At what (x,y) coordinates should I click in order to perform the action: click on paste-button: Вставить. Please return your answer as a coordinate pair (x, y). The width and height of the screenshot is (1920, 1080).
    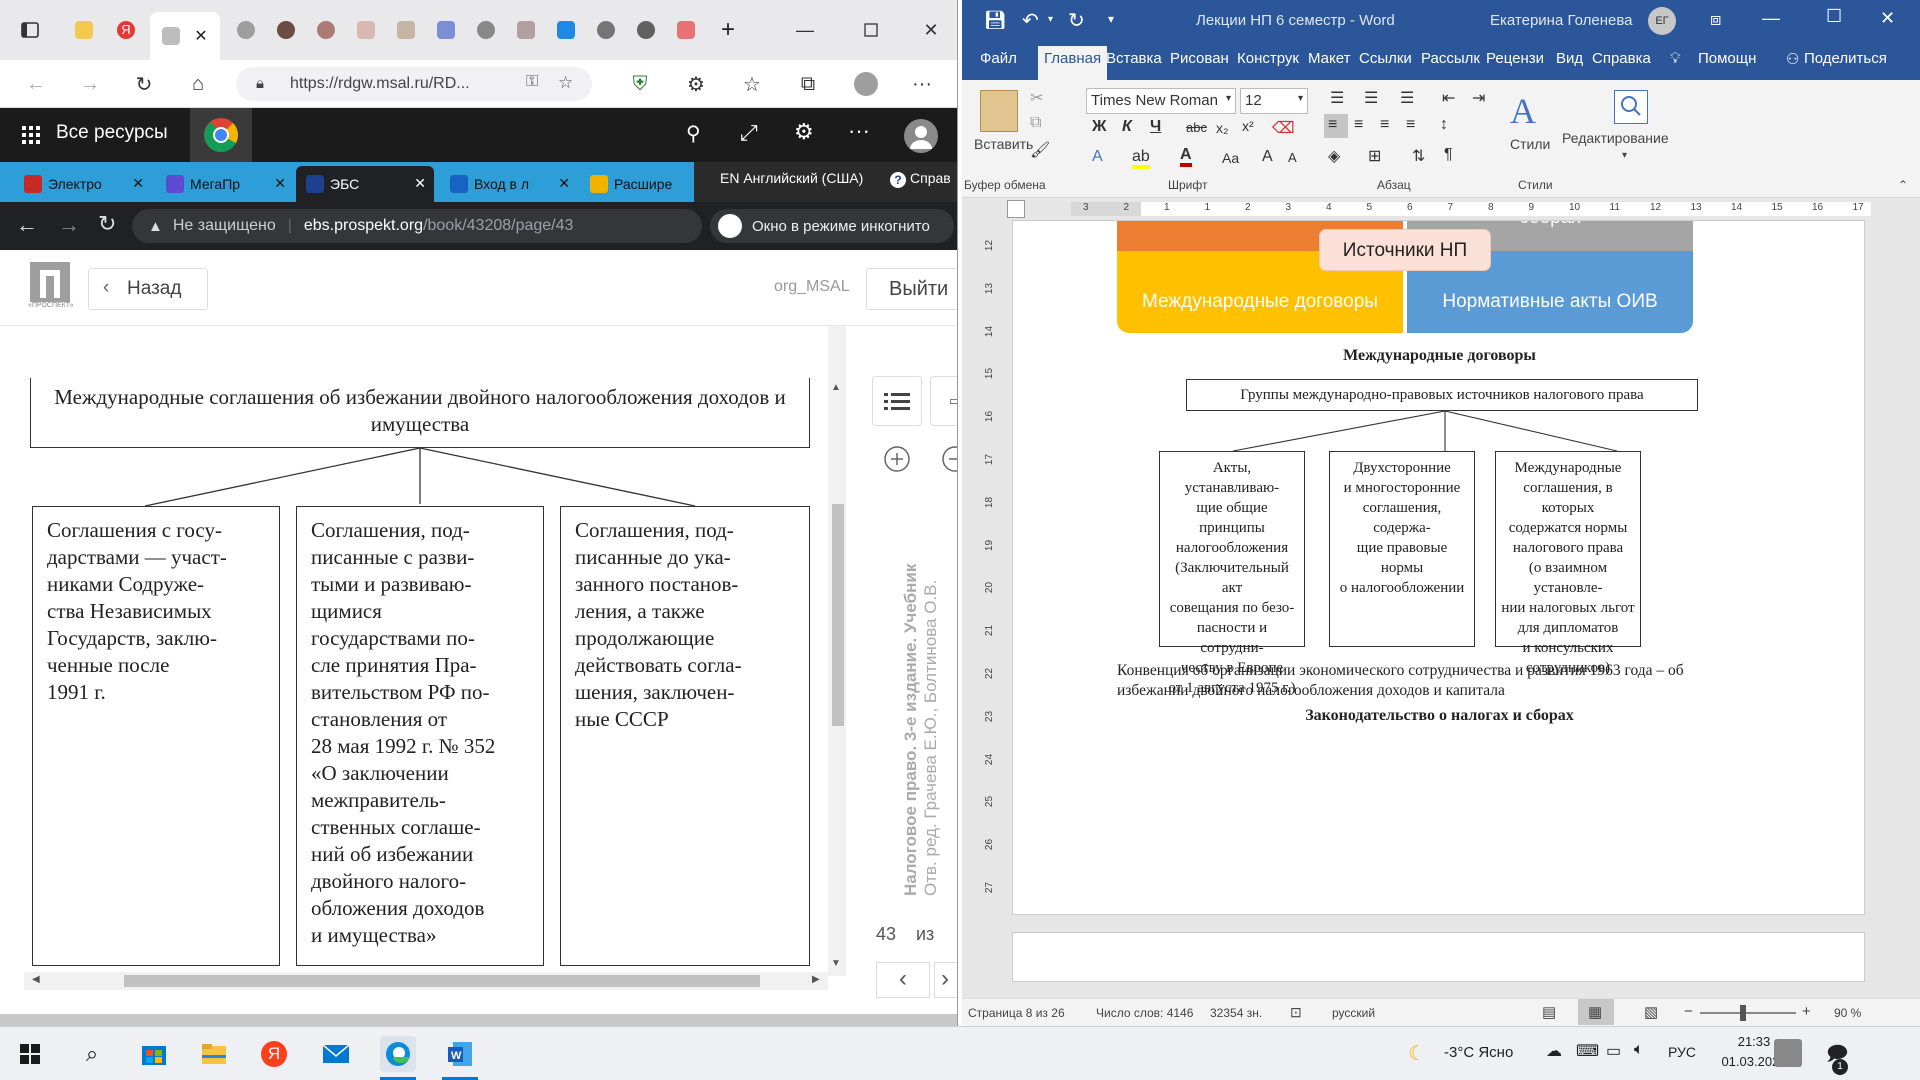
    Looking at the image, I should click on (1003, 144).